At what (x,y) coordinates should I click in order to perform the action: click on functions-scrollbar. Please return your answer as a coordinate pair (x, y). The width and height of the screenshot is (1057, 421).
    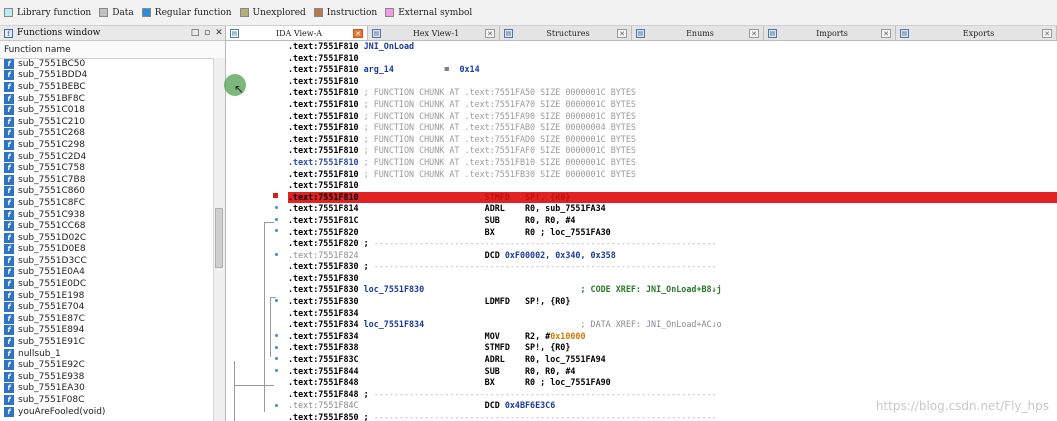
    Looking at the image, I should click on (219, 239).